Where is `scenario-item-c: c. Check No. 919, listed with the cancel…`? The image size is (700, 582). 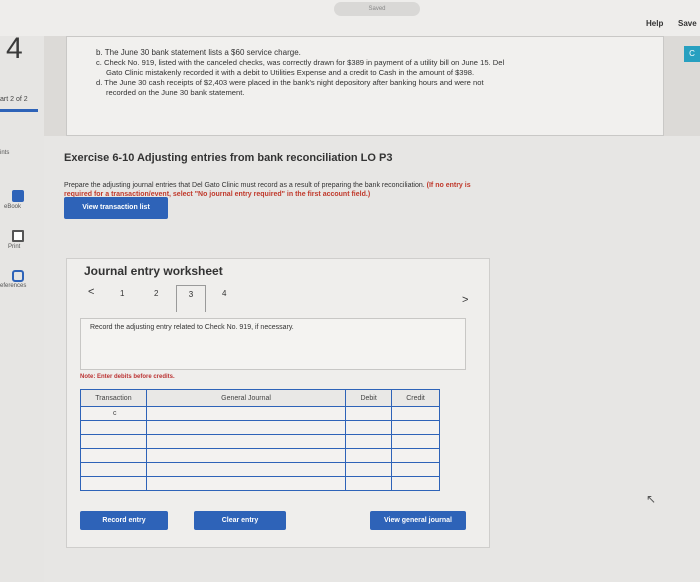 scenario-item-c: c. Check No. 919, listed with the cancel… is located at coordinates (300, 62).